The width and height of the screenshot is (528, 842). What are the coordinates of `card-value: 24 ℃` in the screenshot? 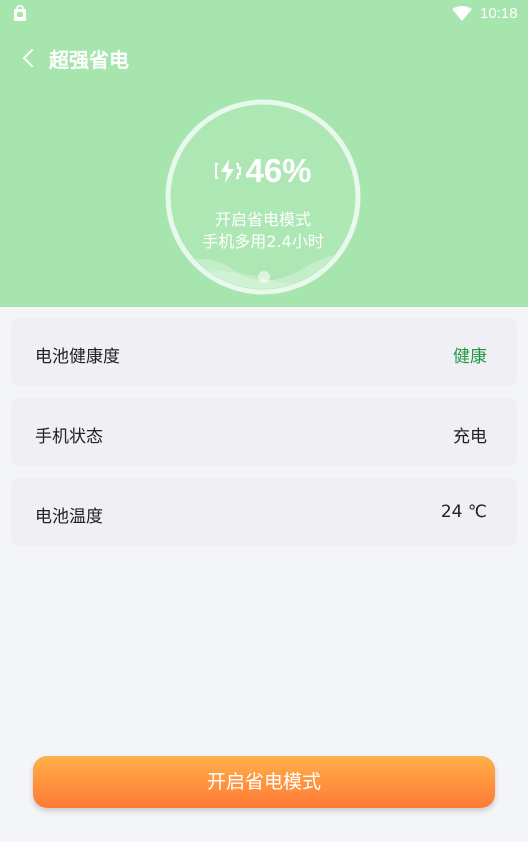 It's located at (463, 512).